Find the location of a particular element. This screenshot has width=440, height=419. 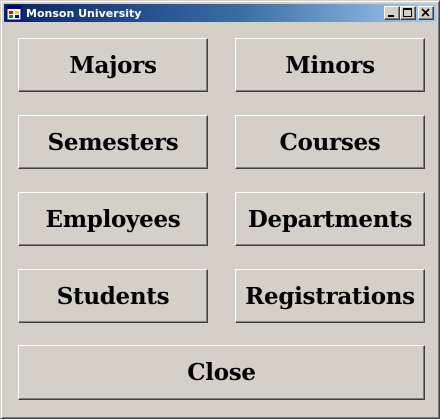

majors-button: Majors is located at coordinates (113, 65).